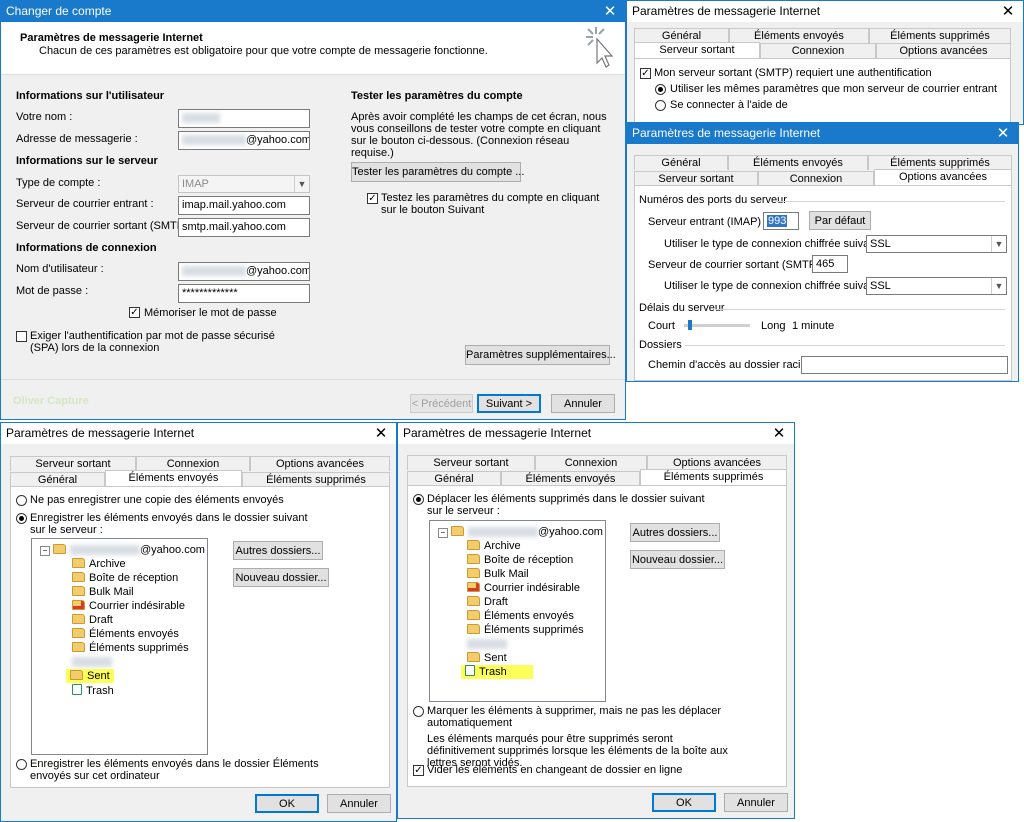 This screenshot has width=1024, height=822. What do you see at coordinates (936, 286) in the screenshot?
I see `encryption2-select: SSL ▼` at bounding box center [936, 286].